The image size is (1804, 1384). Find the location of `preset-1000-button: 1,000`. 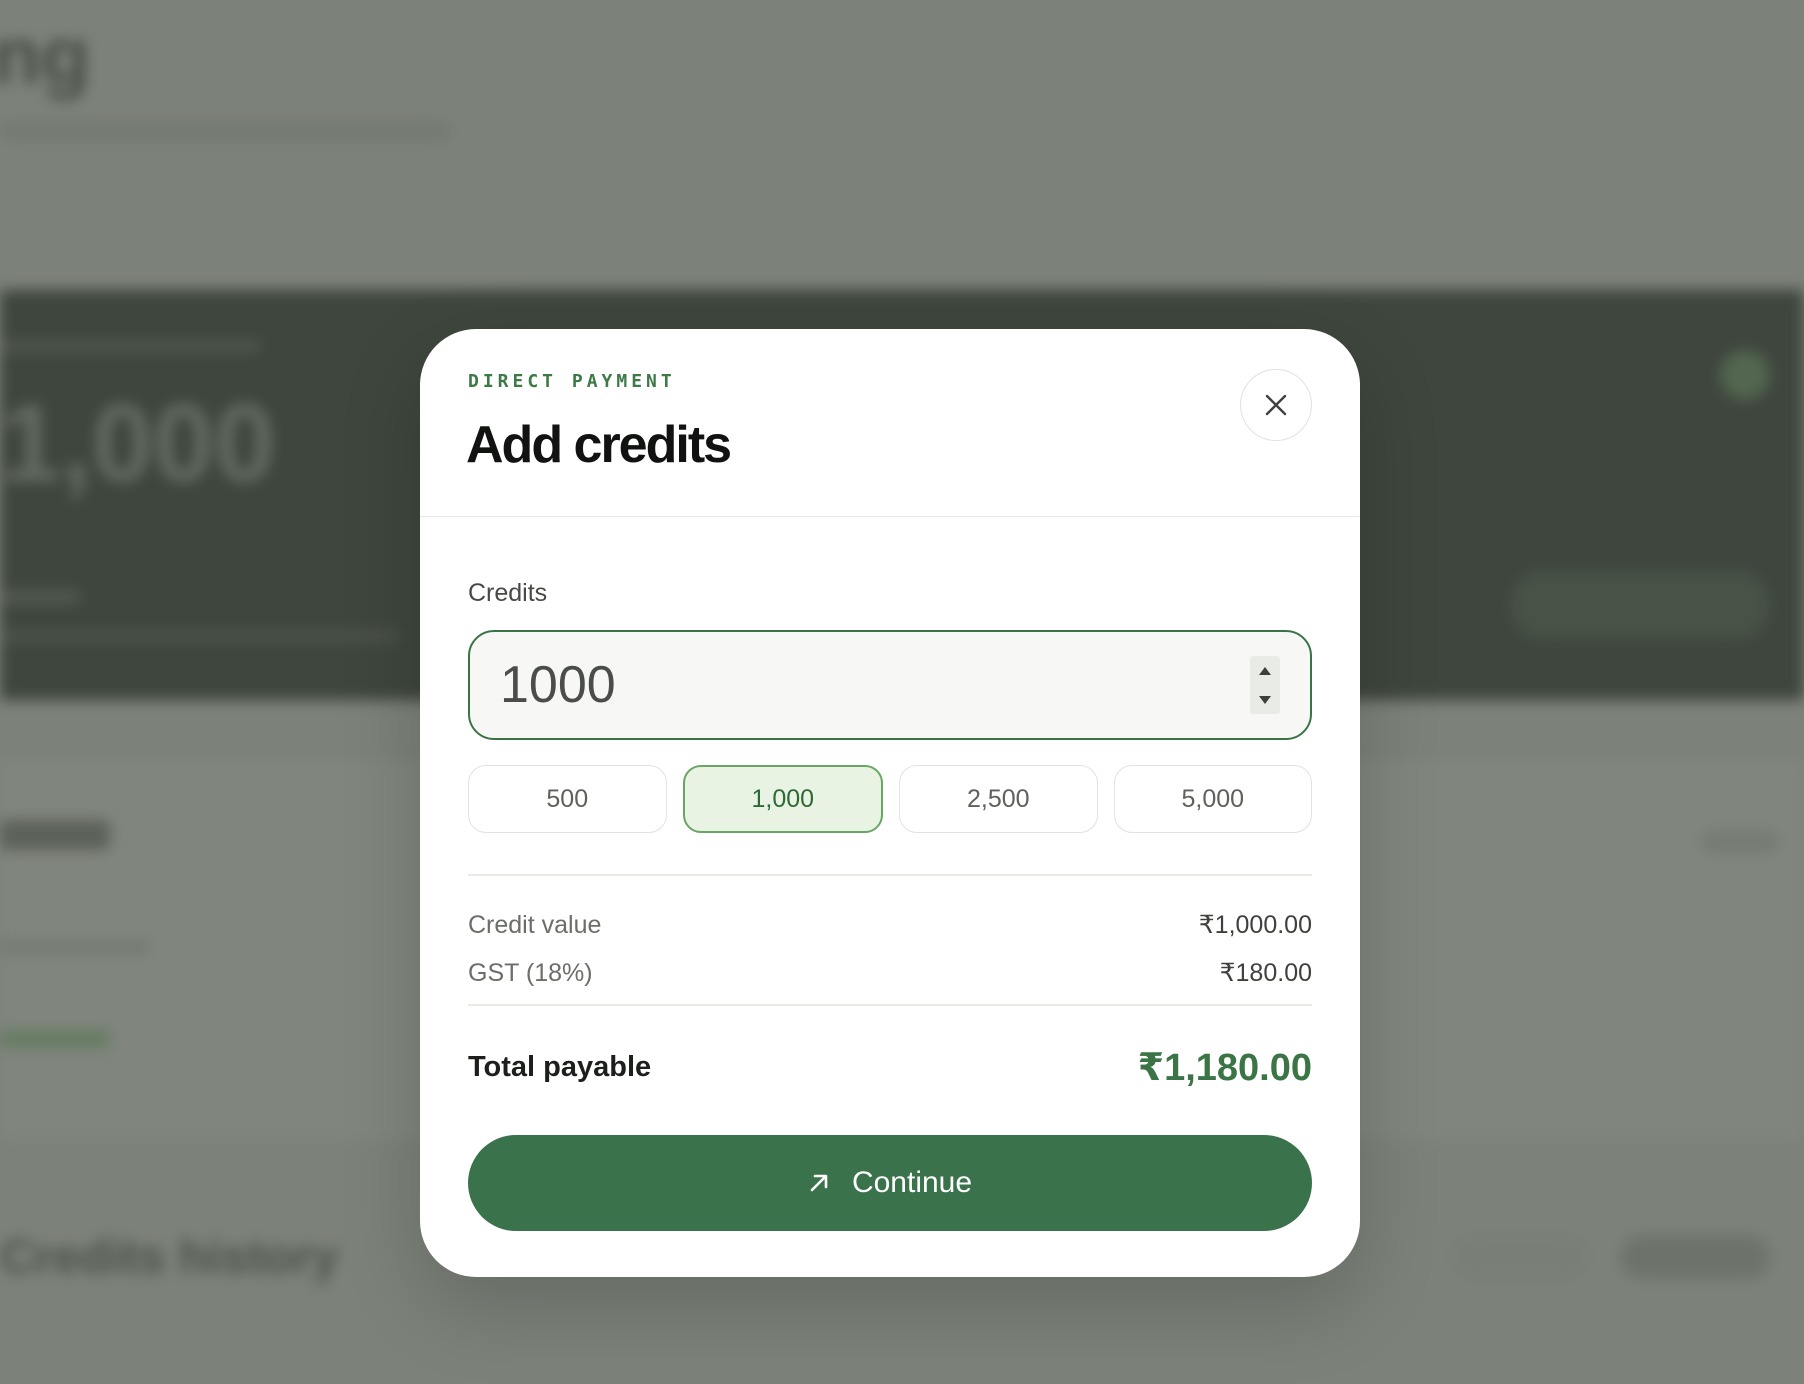

preset-1000-button: 1,000 is located at coordinates (782, 799).